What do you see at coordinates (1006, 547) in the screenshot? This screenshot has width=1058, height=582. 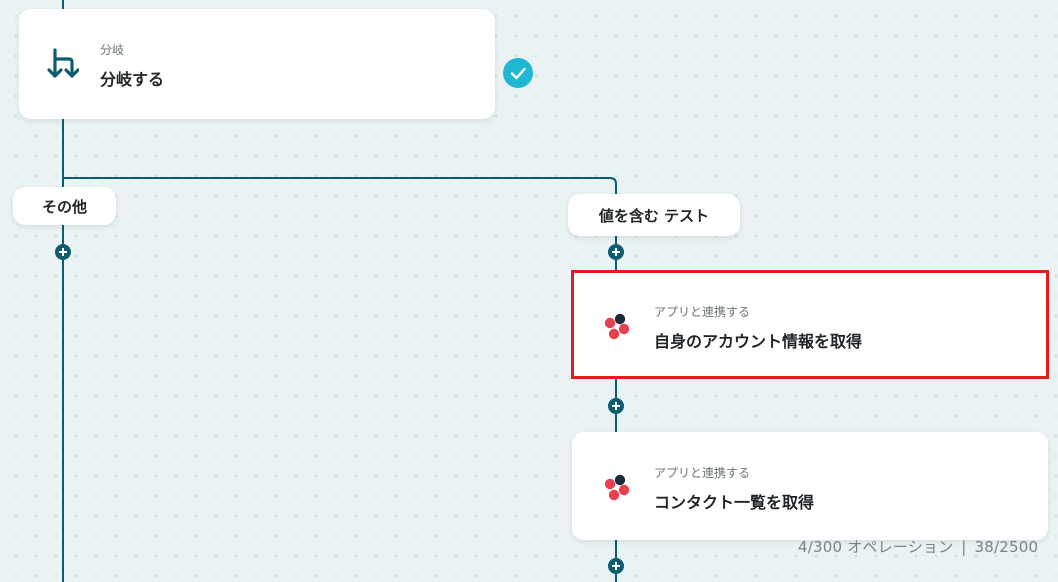 I see `tasks-count: 38/2500` at bounding box center [1006, 547].